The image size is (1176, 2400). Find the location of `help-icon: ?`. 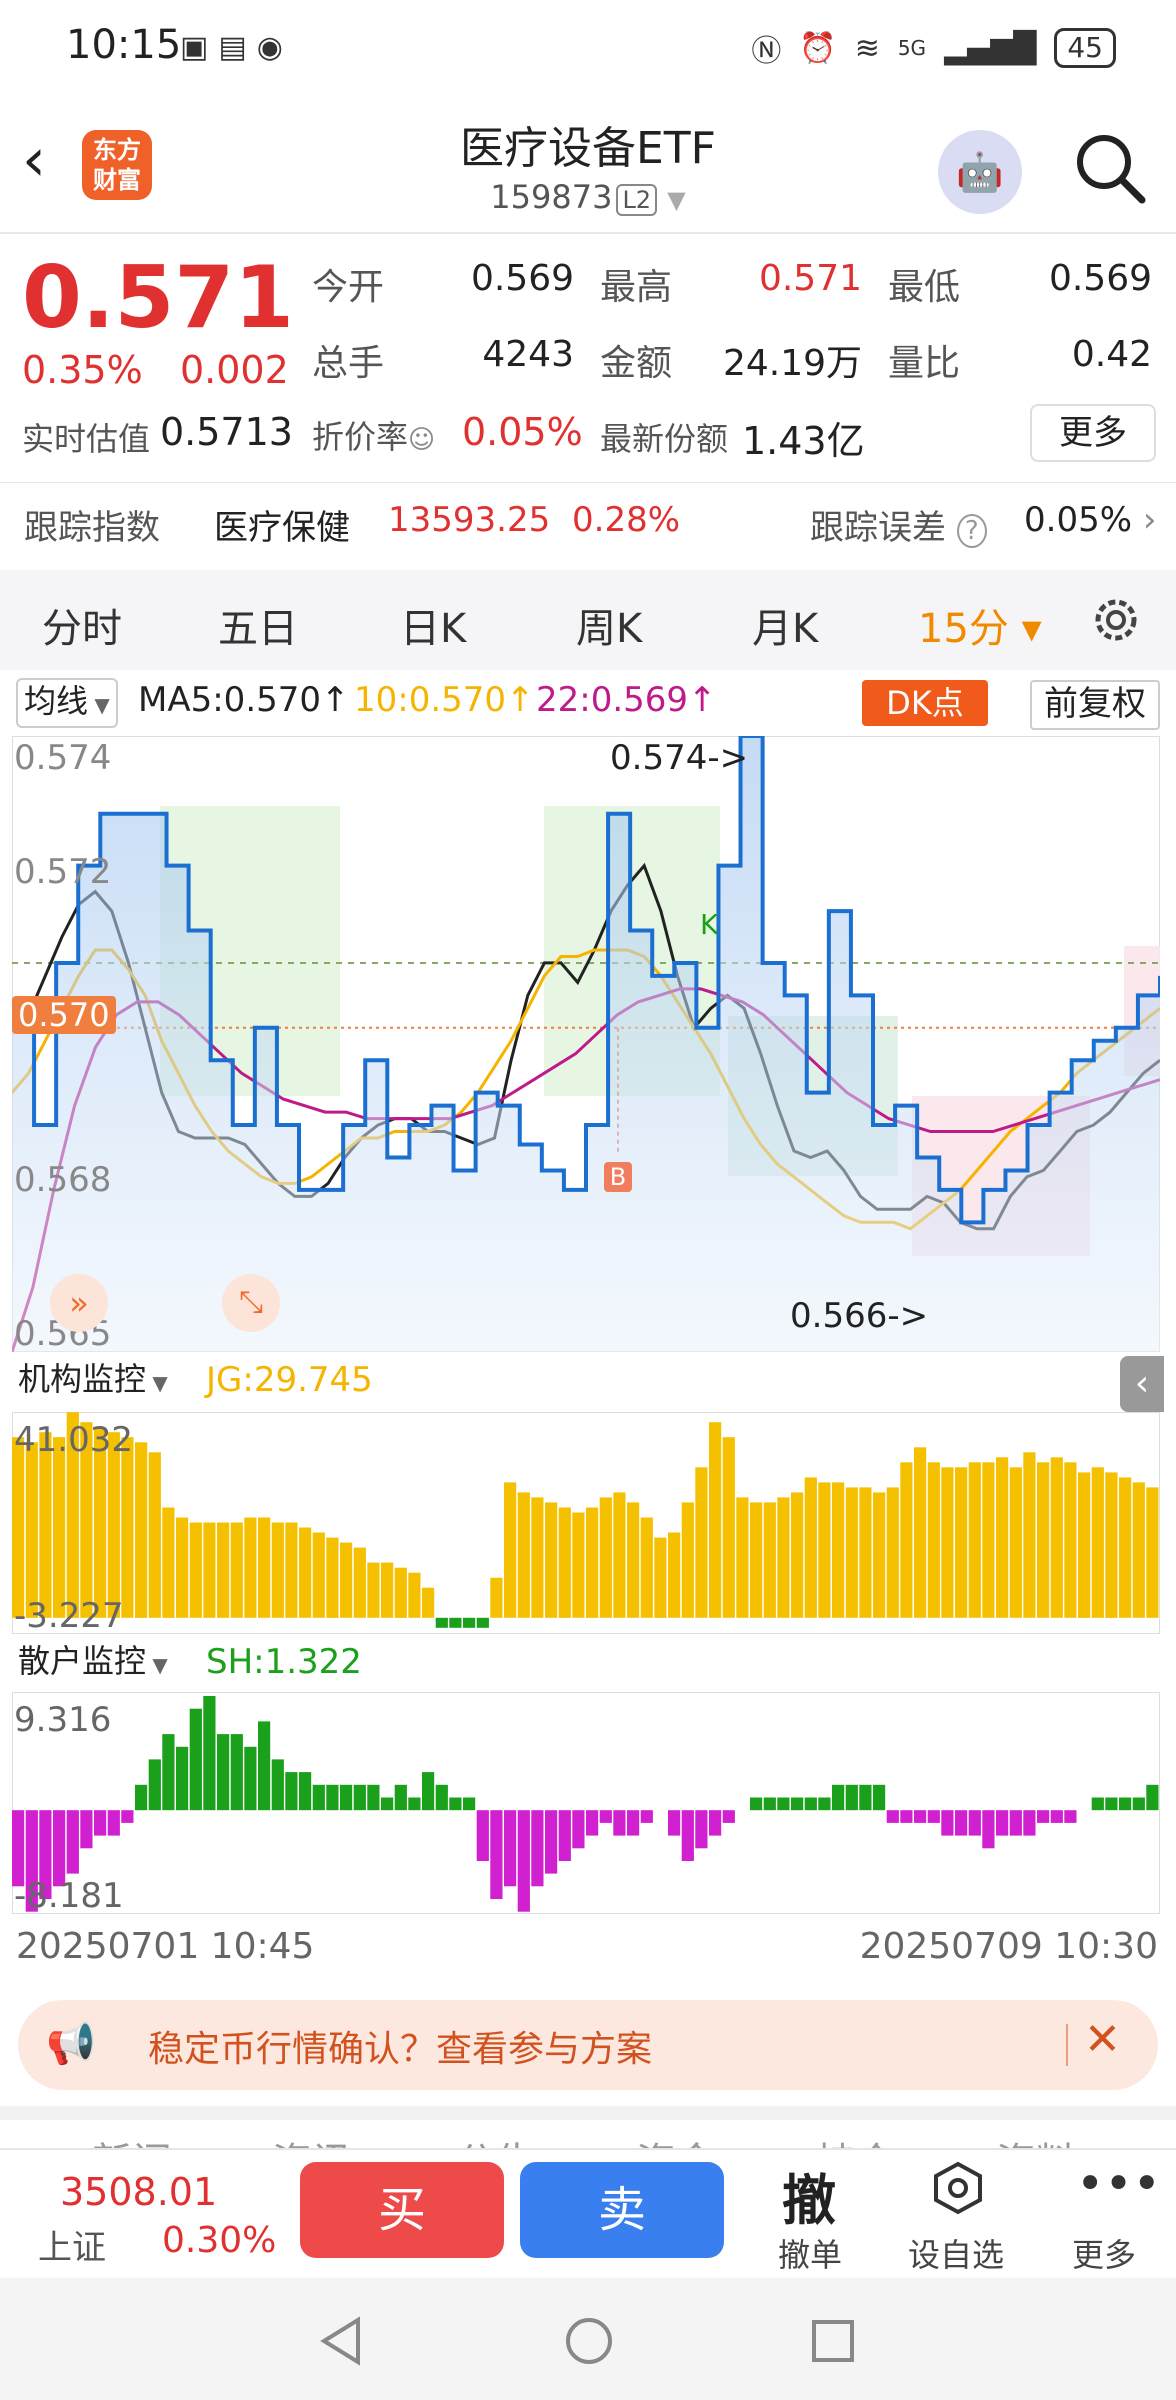

help-icon: ? is located at coordinates (971, 531).